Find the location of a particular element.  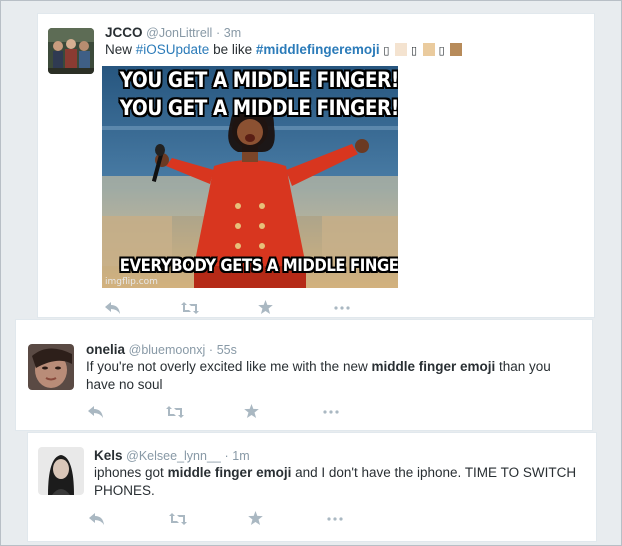

meme-caption-top-1: YOU GET A MIDDLE FINGER! is located at coordinates (258, 80).